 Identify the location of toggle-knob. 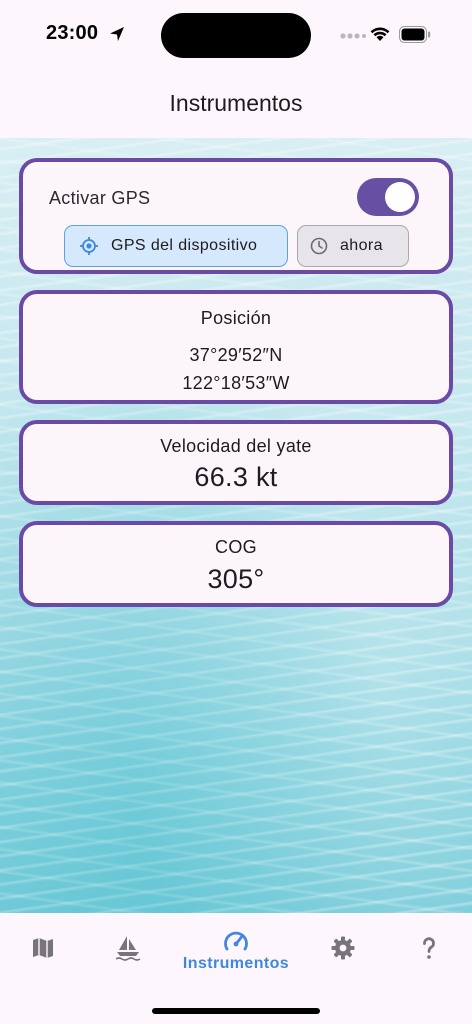
(400, 197).